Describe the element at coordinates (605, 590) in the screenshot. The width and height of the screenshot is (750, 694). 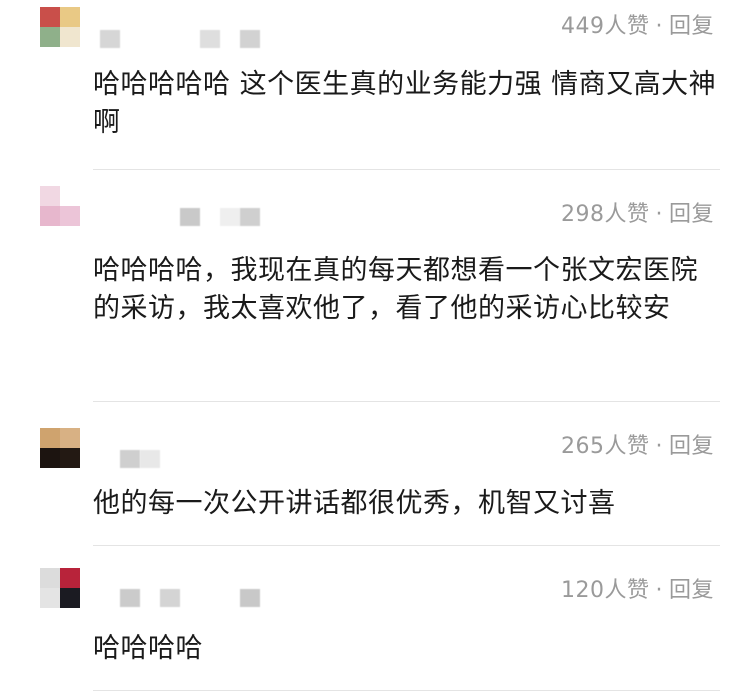
I see `like-count: 120人赞` at that location.